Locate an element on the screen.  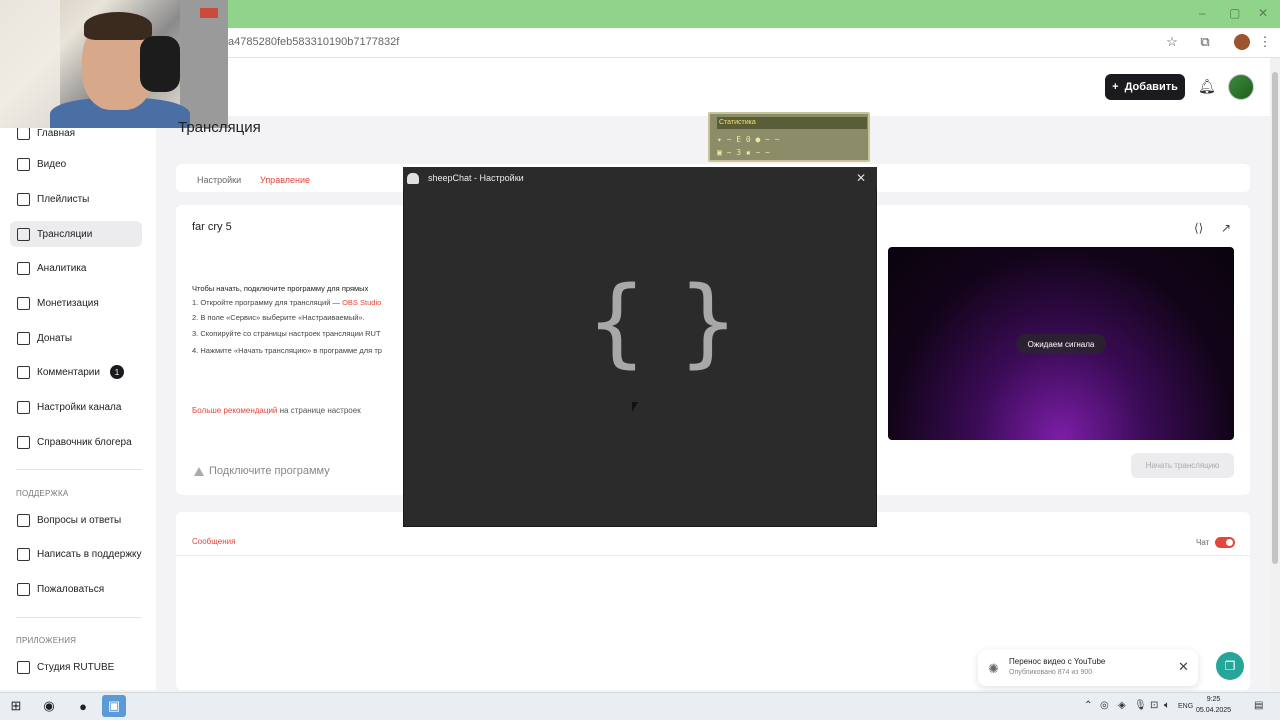
apps-heading: ПРИЛОЖЕНИЯ is located at coordinates (46, 640).